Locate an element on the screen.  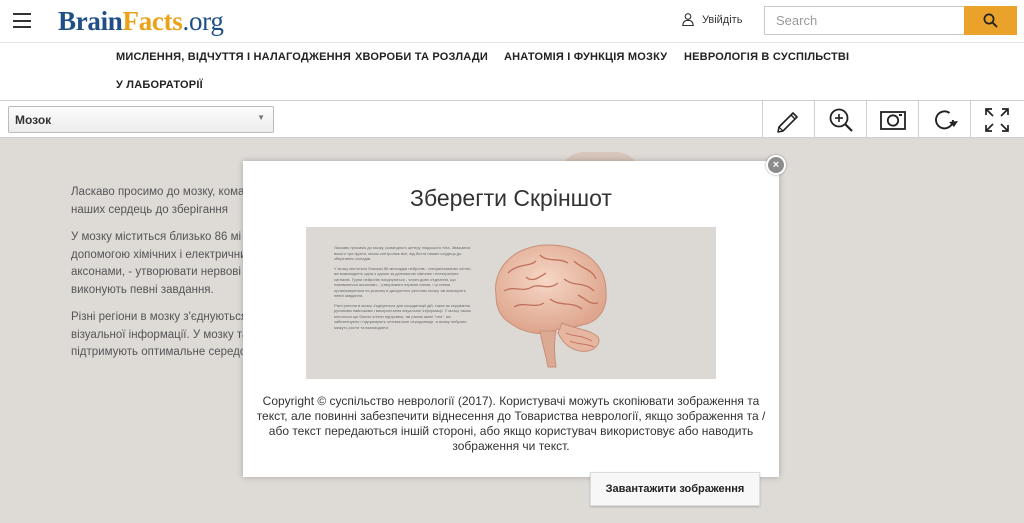
screenshot-button is located at coordinates (892, 120).